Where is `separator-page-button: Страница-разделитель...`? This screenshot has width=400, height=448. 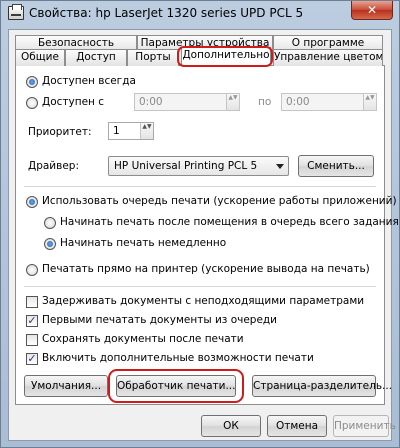 separator-page-button: Страница-разделитель... is located at coordinates (322, 386).